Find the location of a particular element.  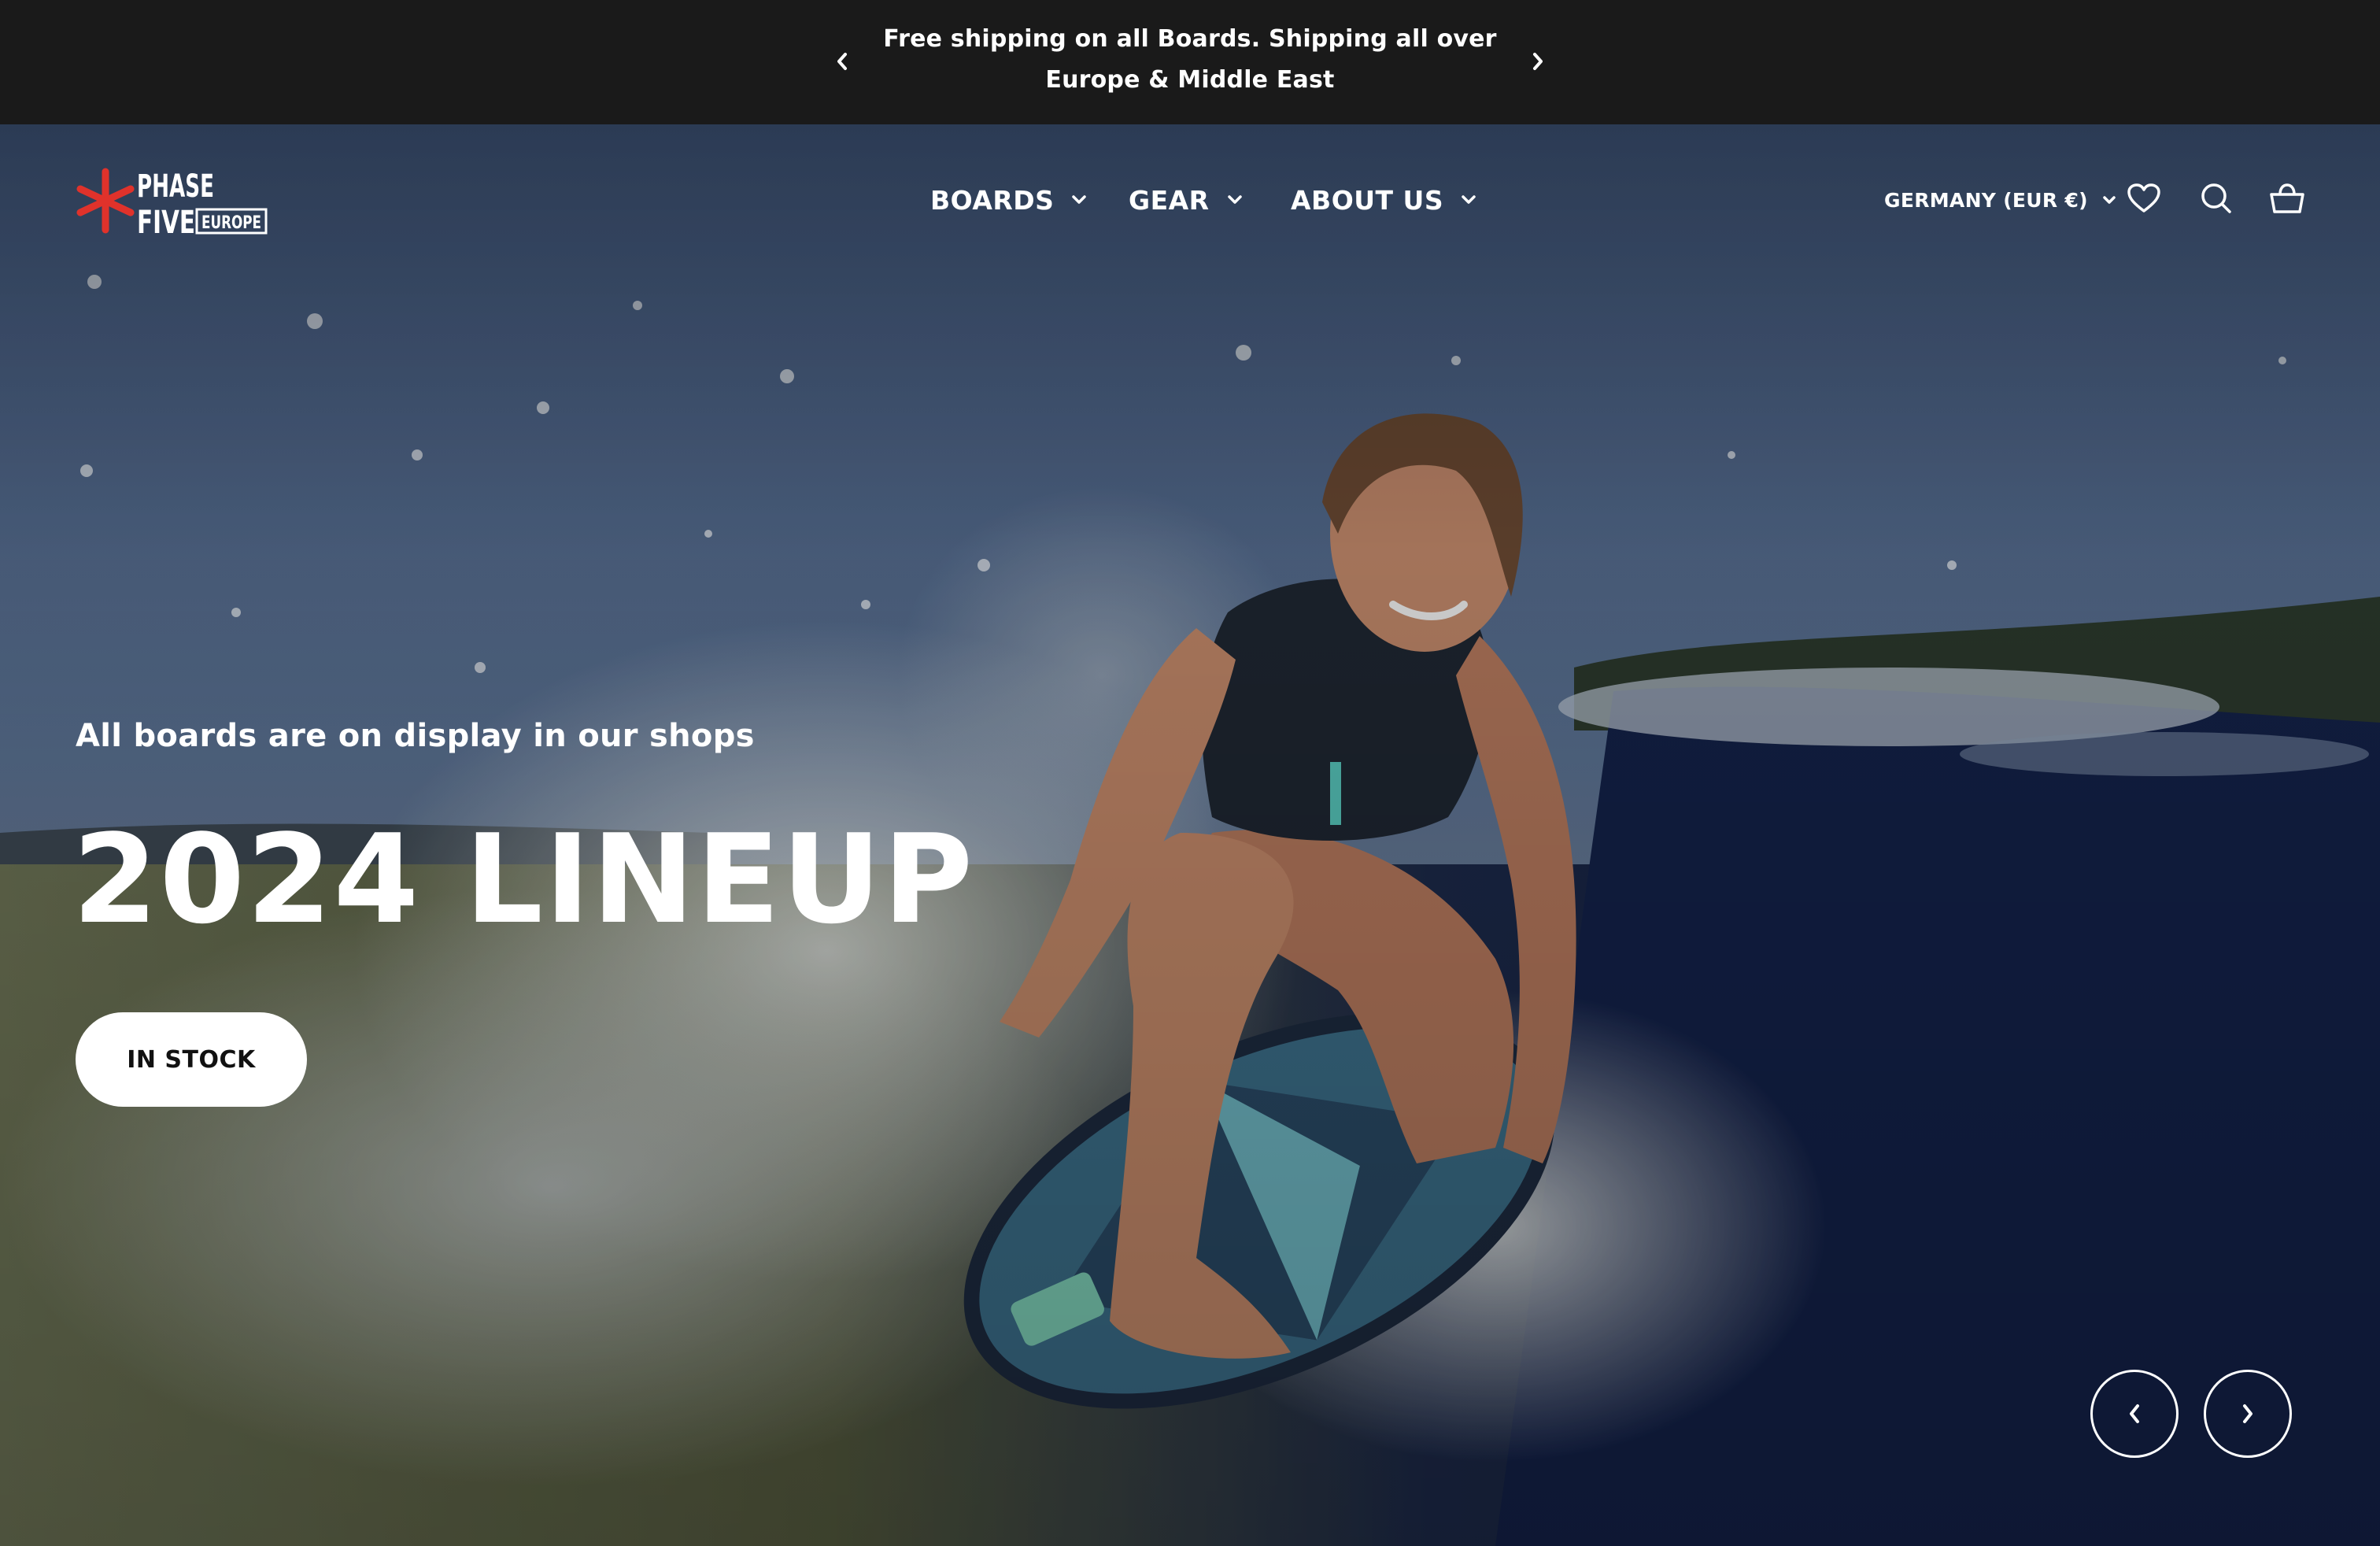

announcement-prev-button is located at coordinates (842, 62).